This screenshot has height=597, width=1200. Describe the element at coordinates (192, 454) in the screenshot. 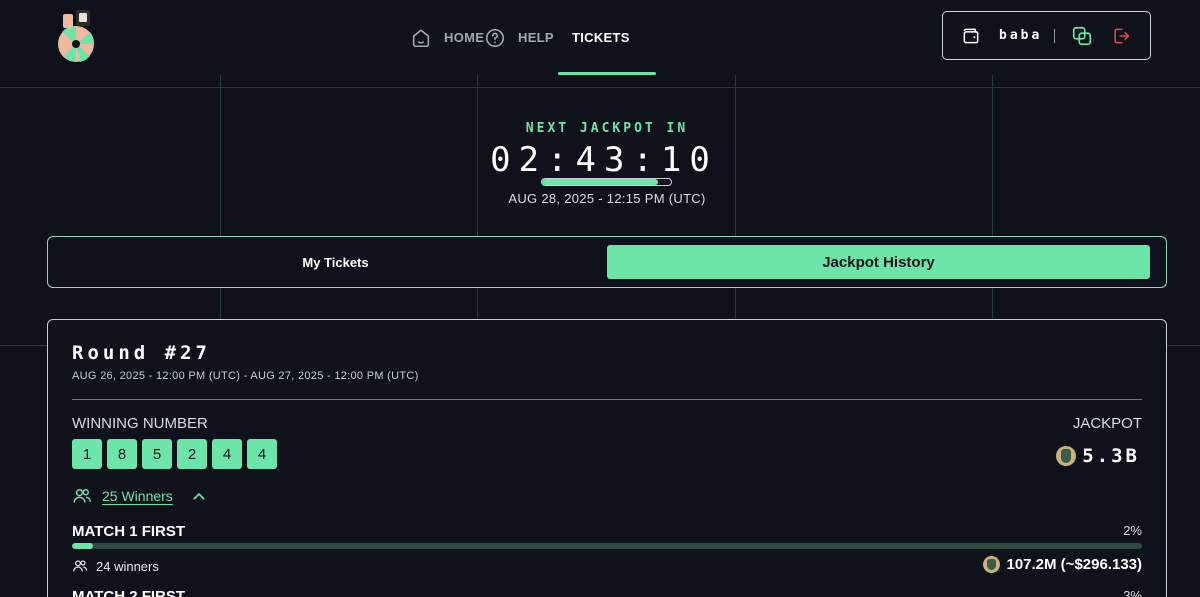

I see `winning-digit: 2` at that location.